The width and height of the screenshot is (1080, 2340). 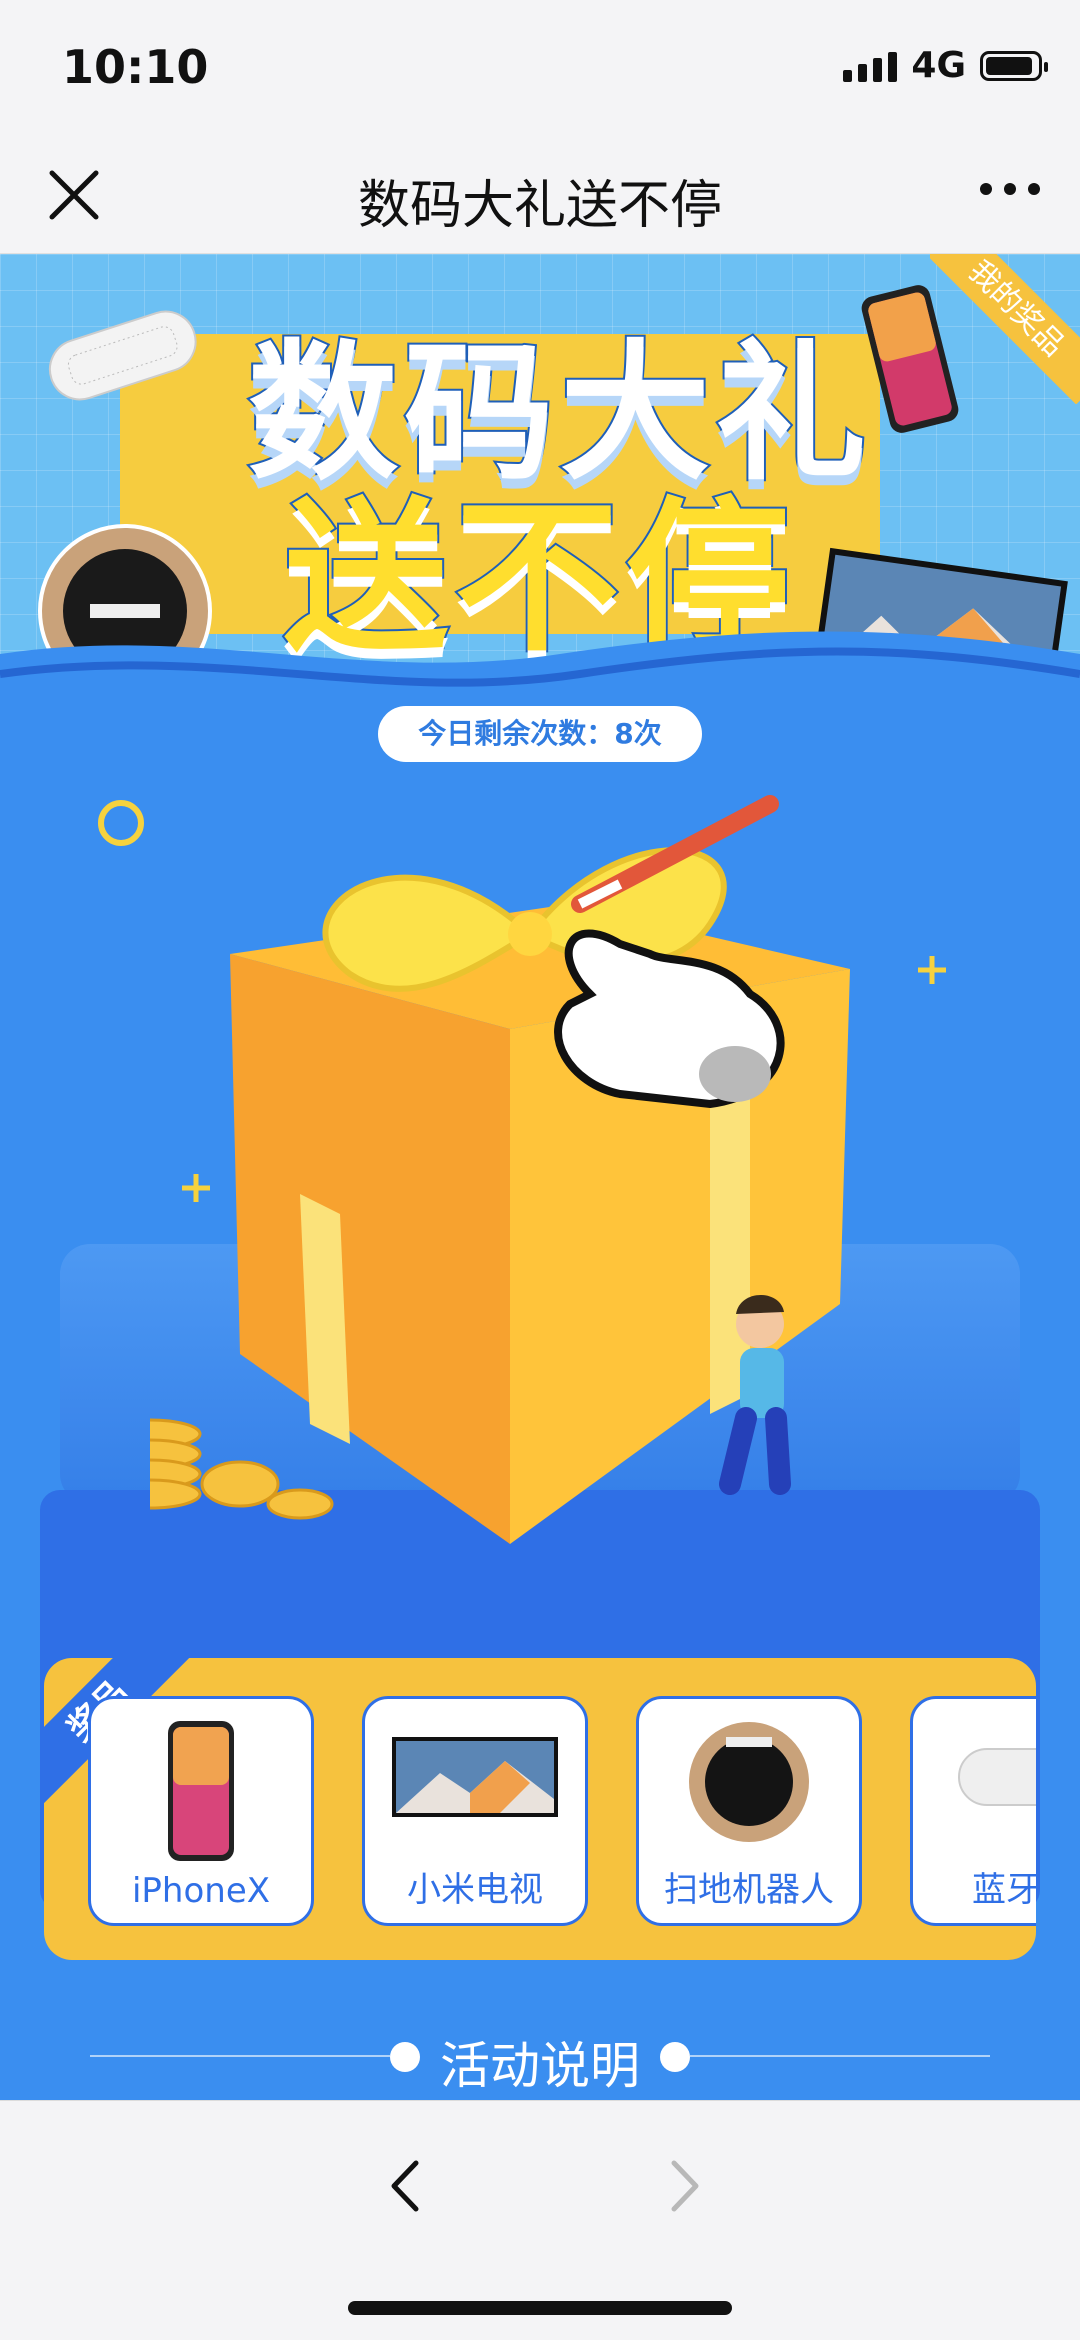 What do you see at coordinates (121, 823) in the screenshot?
I see `ring-decoration-icon` at bounding box center [121, 823].